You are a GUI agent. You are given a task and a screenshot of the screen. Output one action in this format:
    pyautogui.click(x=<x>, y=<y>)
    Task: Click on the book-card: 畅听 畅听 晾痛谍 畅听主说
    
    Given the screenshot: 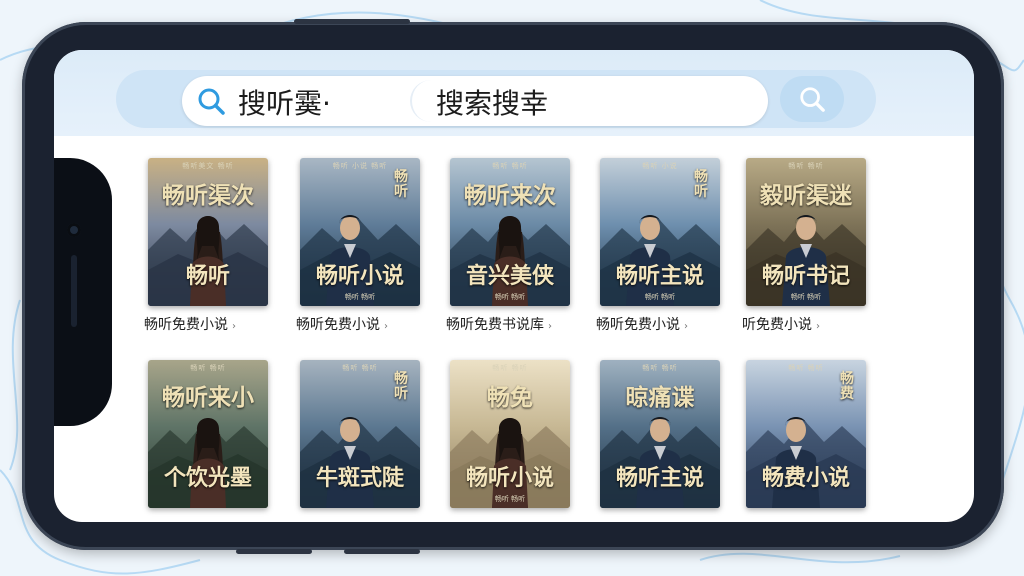 What is the action you would take?
    pyautogui.click(x=660, y=434)
    